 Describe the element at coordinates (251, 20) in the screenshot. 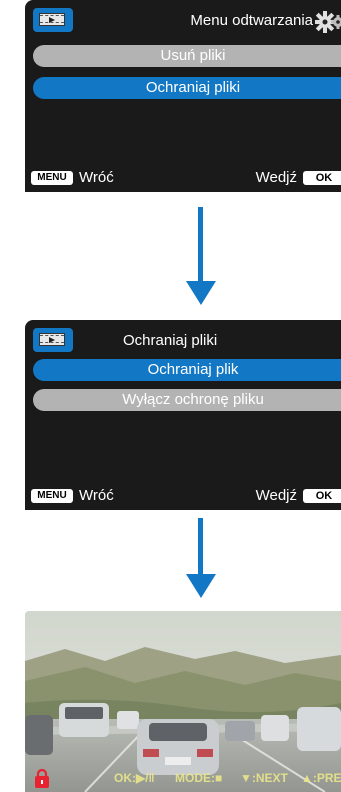

I see `menu-title: Menu odtwarzania` at that location.